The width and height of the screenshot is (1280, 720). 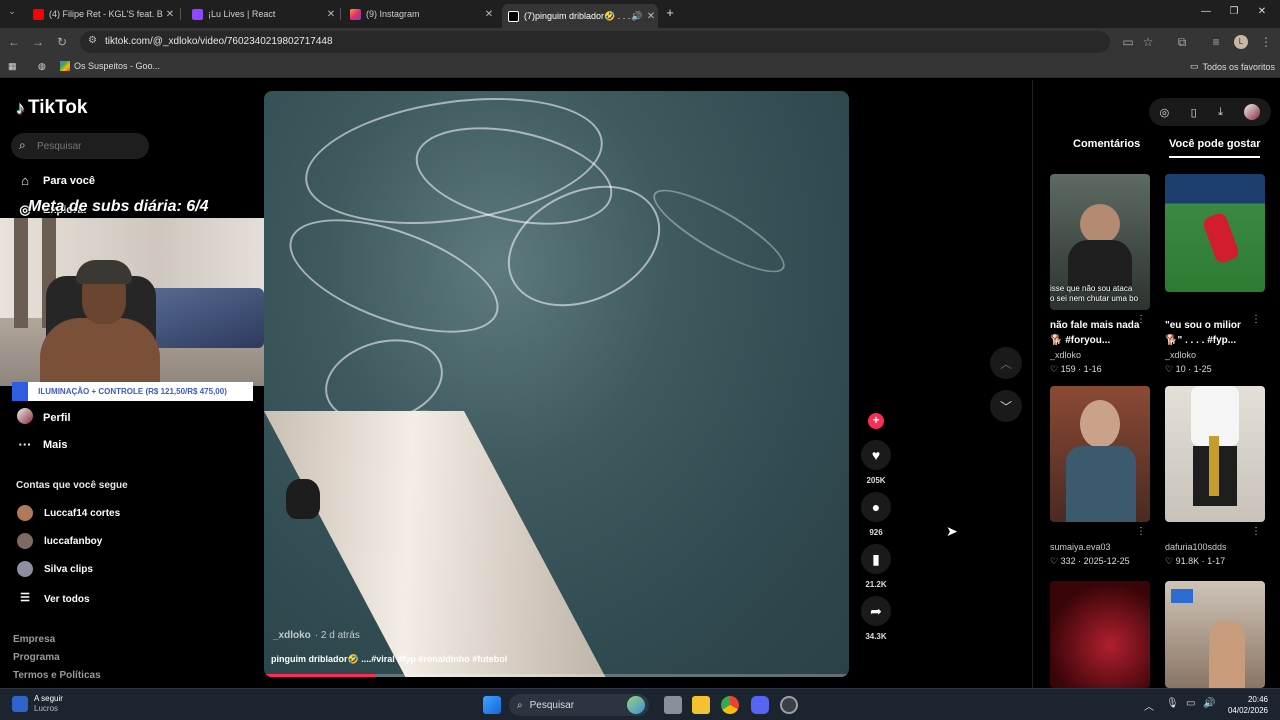 What do you see at coordinates (42, 66) in the screenshot?
I see `globe-icon: ◍` at bounding box center [42, 66].